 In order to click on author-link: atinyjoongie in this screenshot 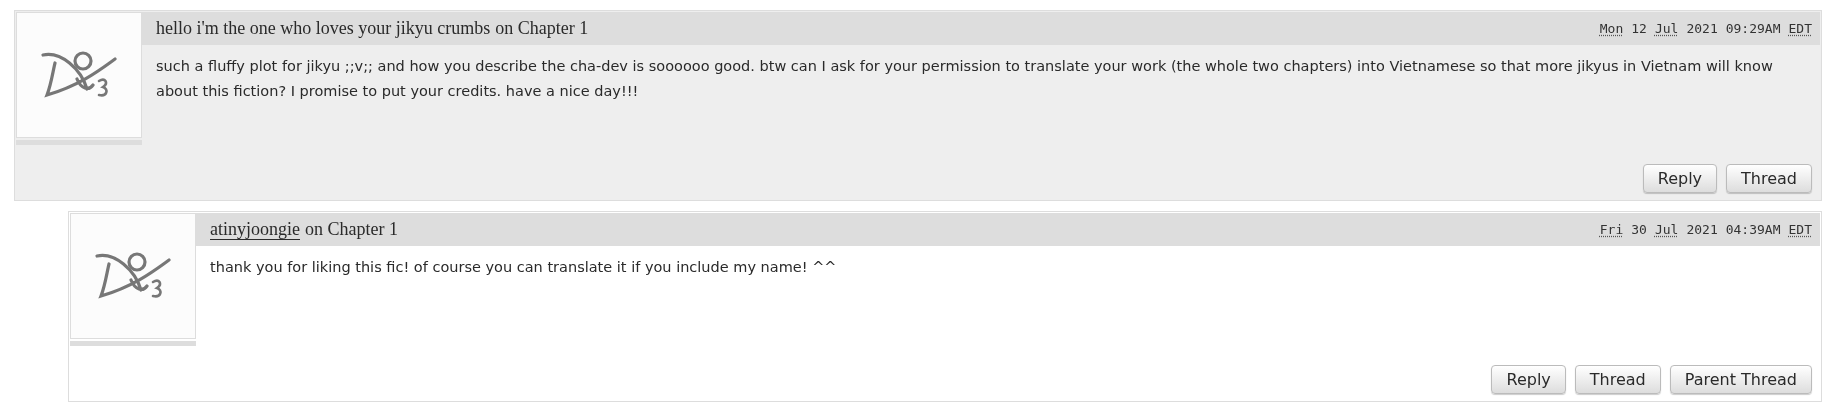, I will do `click(255, 229)`.